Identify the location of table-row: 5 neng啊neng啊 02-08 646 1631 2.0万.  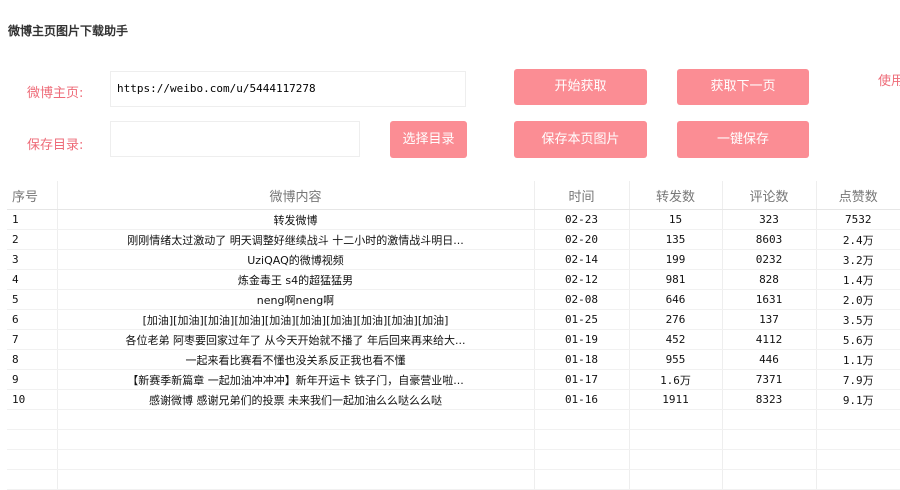
(453, 299).